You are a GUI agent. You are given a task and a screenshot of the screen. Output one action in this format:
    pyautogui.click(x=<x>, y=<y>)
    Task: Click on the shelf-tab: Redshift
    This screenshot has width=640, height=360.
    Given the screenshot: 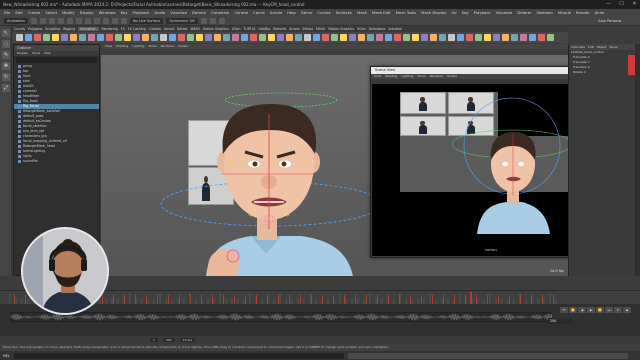 What is the action you would take?
    pyautogui.click(x=279, y=29)
    